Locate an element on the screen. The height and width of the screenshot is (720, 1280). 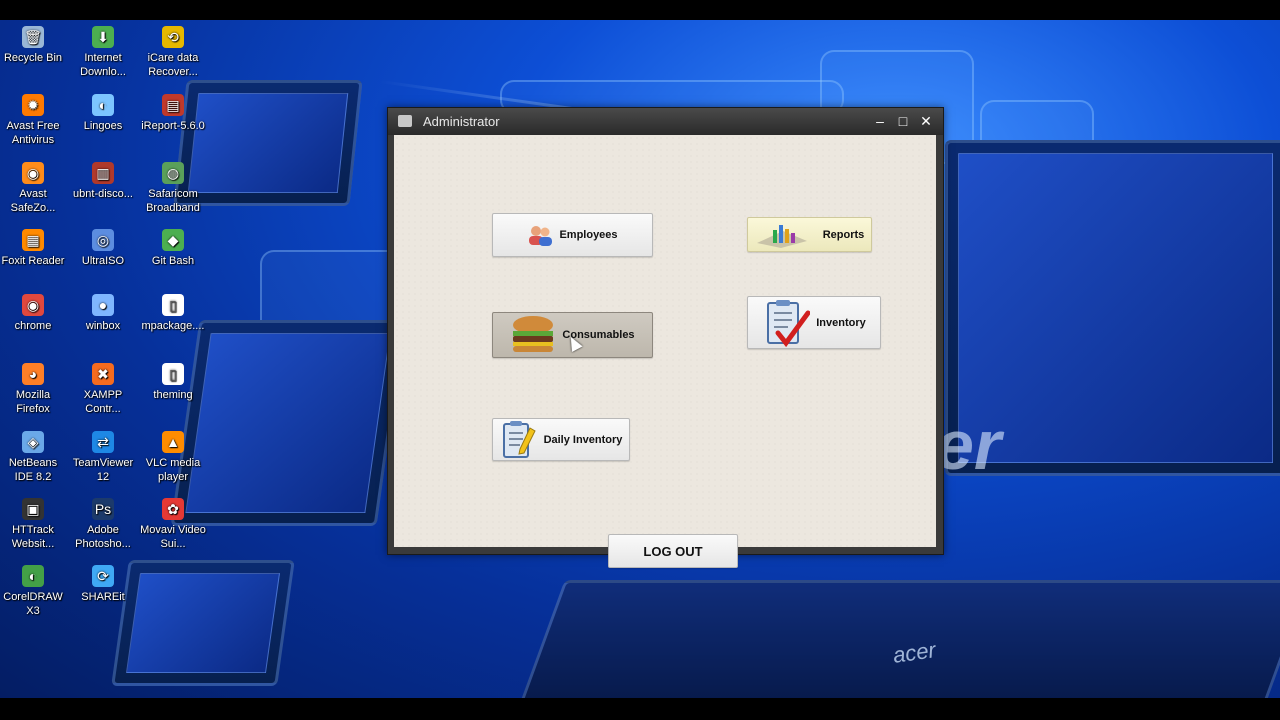
desktop-icon: ⟳ SHAREit is located at coordinates (103, 583).